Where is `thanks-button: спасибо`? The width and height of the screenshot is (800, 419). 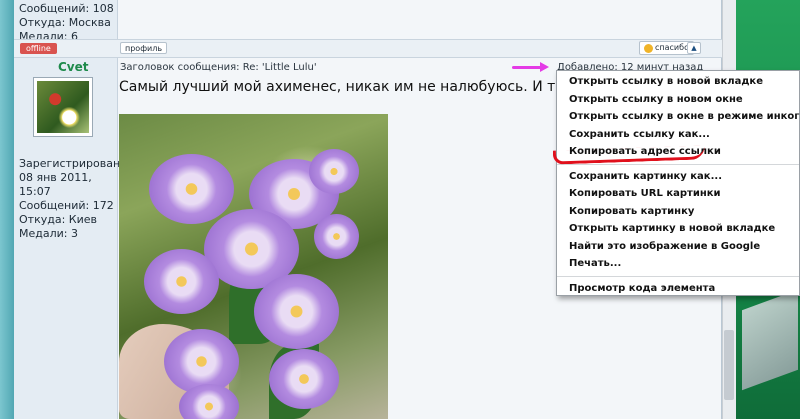 thanks-button: спасибо is located at coordinates (666, 48).